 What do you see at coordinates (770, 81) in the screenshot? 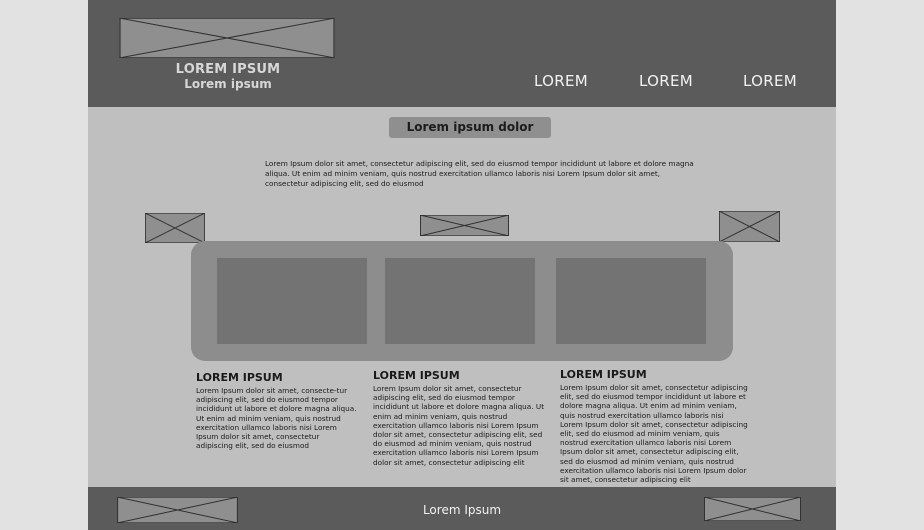
I see `nav-link-3: LOREM` at bounding box center [770, 81].